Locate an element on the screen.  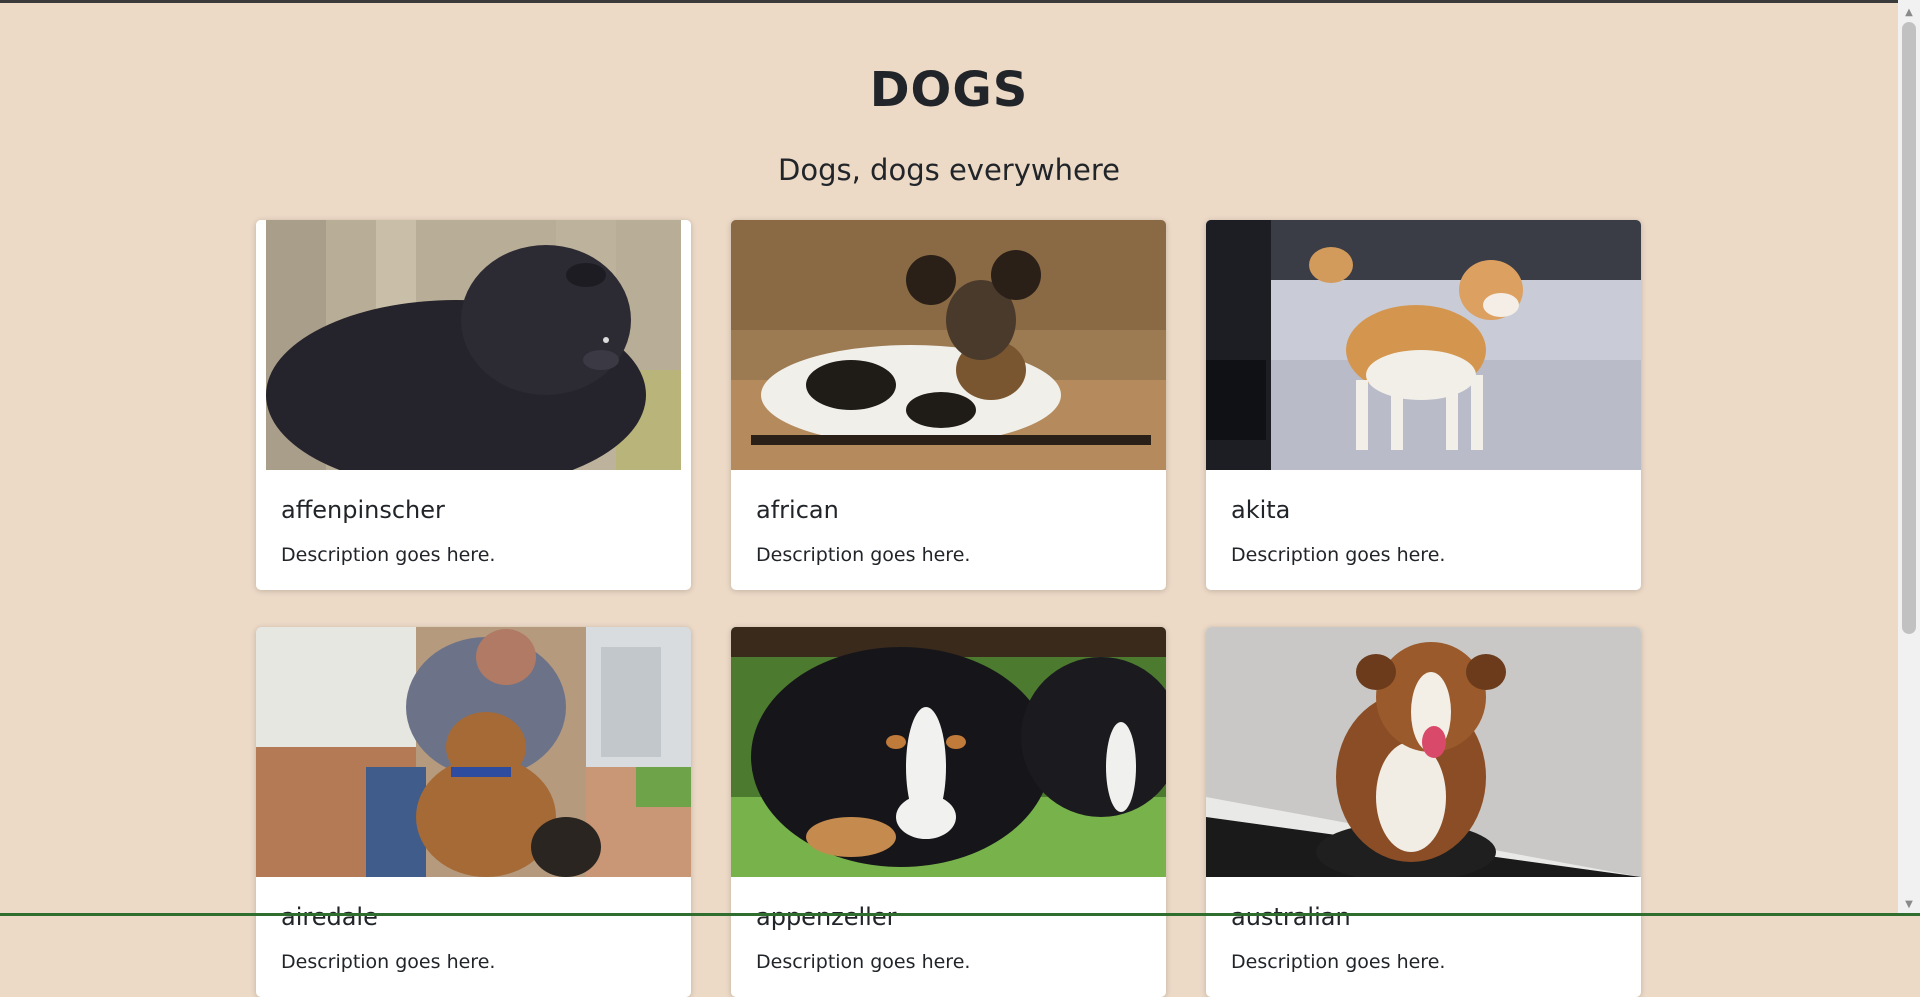
card-body: akita Description goes here. is located at coordinates (1423, 530).